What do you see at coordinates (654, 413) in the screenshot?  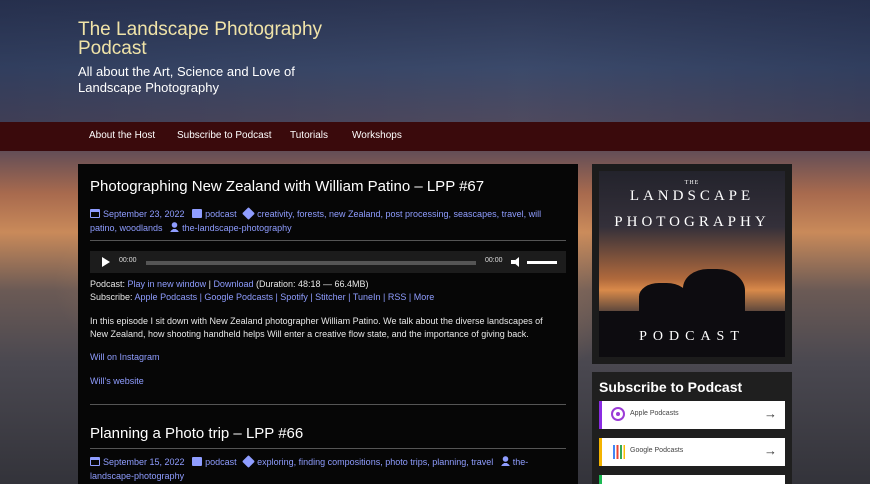 I see `apple-podcasts-label: Apple Podcasts` at bounding box center [654, 413].